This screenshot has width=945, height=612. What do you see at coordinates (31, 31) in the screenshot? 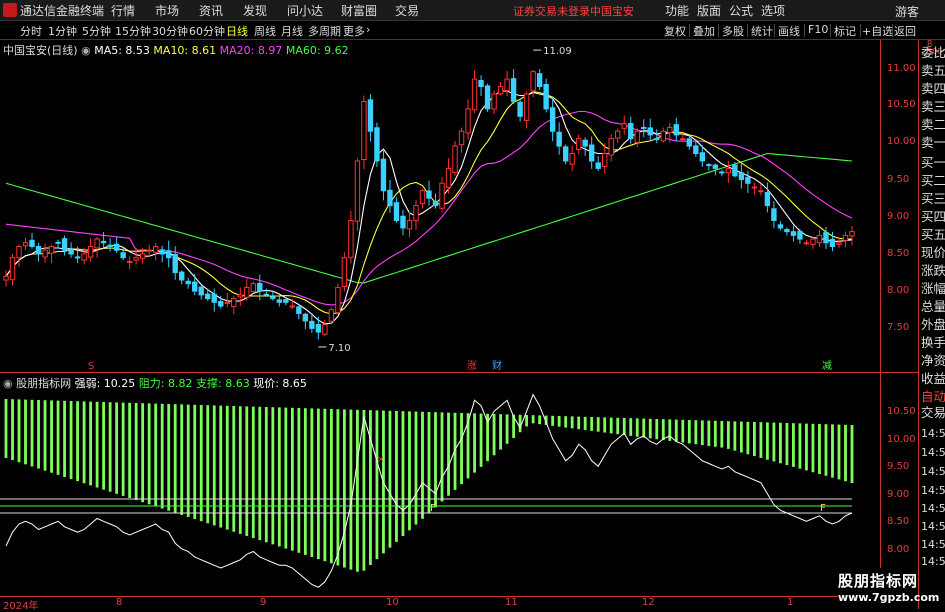
I see `period-fenshi: 分时` at bounding box center [31, 31].